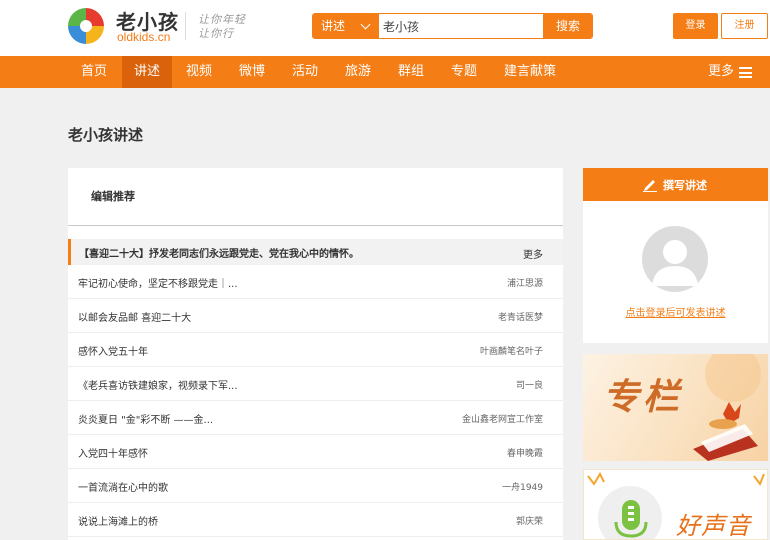  Describe the element at coordinates (144, 37) in the screenshot. I see `logo-domain: oldkids.cn` at that location.